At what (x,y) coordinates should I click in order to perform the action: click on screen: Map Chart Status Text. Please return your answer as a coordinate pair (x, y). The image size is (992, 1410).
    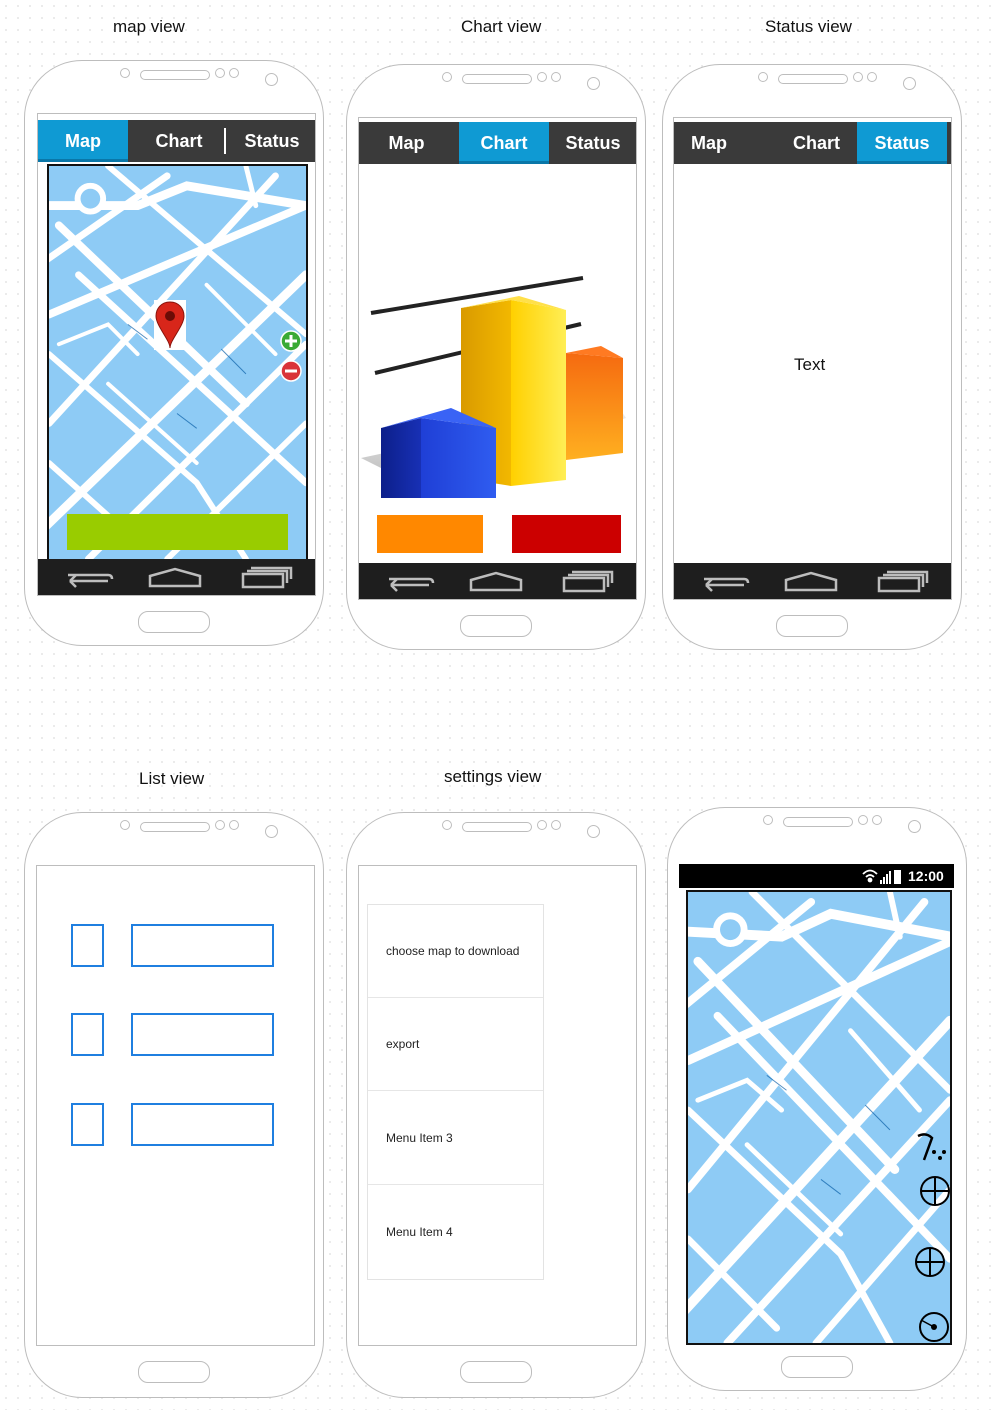
    Looking at the image, I should click on (812, 358).